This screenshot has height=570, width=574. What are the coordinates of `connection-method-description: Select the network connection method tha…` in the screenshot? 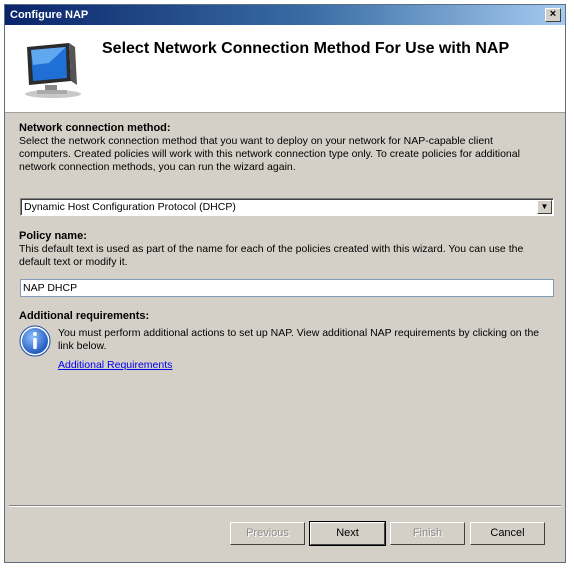 It's located at (269, 154).